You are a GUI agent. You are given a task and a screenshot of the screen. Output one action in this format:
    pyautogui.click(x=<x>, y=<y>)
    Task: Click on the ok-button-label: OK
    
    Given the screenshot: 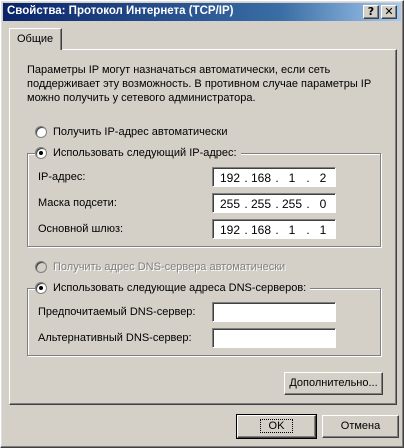 What is the action you would take?
    pyautogui.click(x=276, y=426)
    